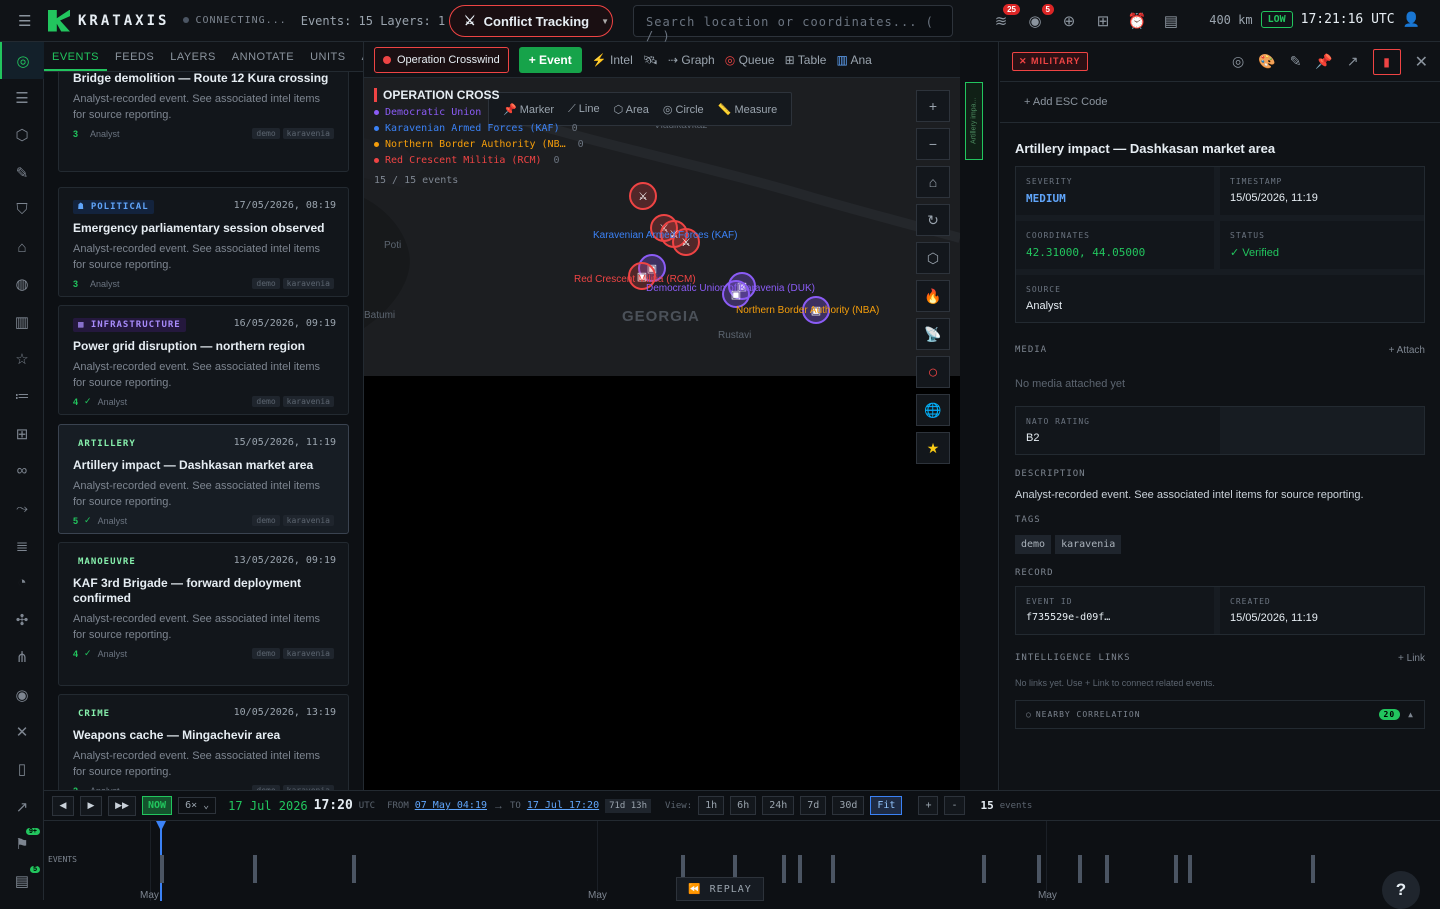 The image size is (1440, 909). I want to click on plus-circle-icon: ⊕, so click(1069, 21).